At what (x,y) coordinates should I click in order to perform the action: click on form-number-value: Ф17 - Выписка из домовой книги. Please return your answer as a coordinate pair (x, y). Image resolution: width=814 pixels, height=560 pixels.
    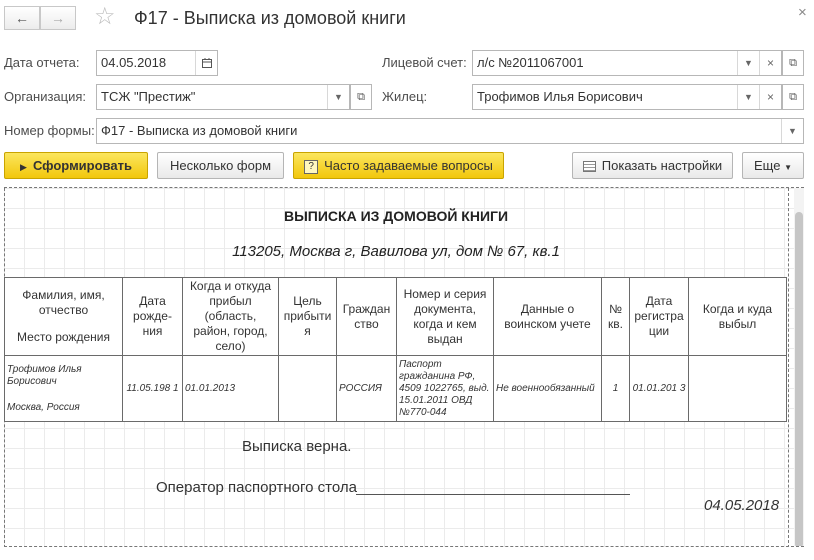
    Looking at the image, I should click on (199, 130).